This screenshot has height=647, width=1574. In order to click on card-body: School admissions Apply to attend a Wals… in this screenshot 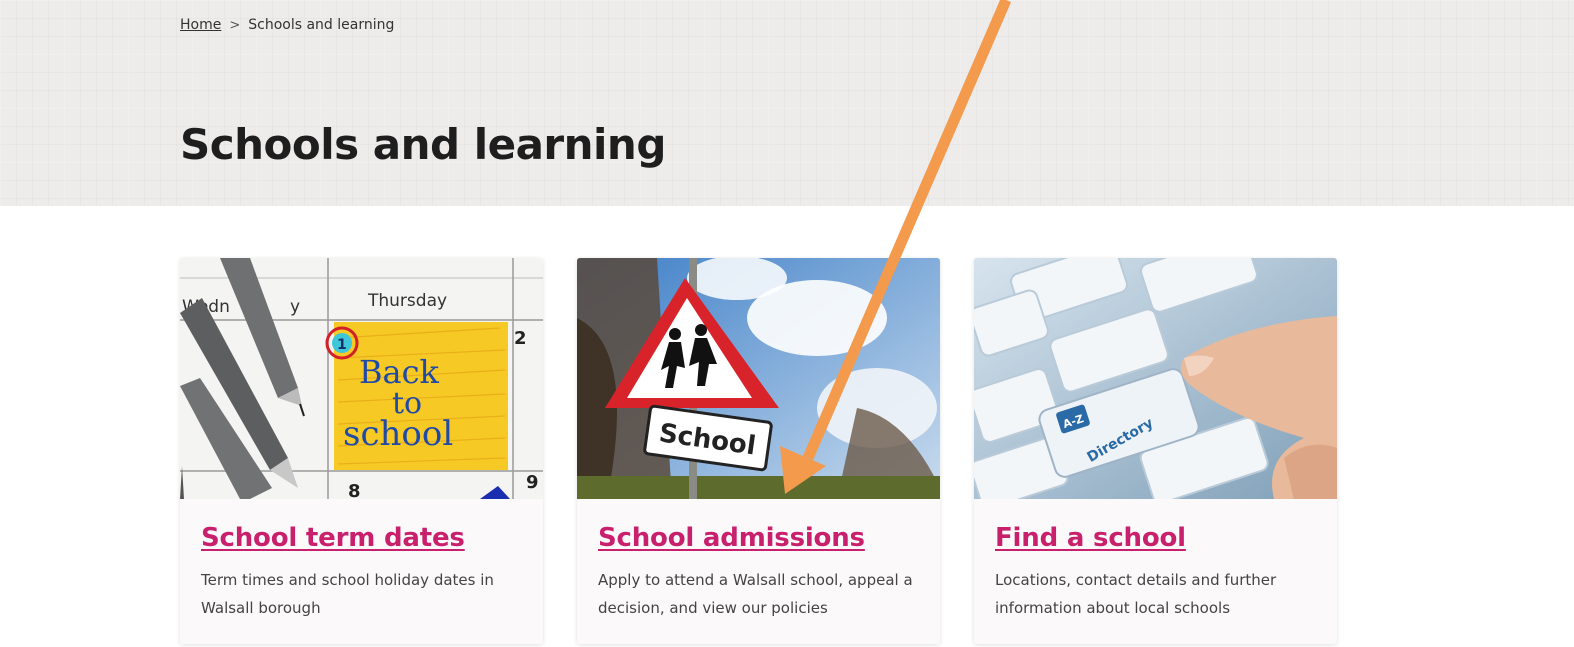, I will do `click(758, 560)`.